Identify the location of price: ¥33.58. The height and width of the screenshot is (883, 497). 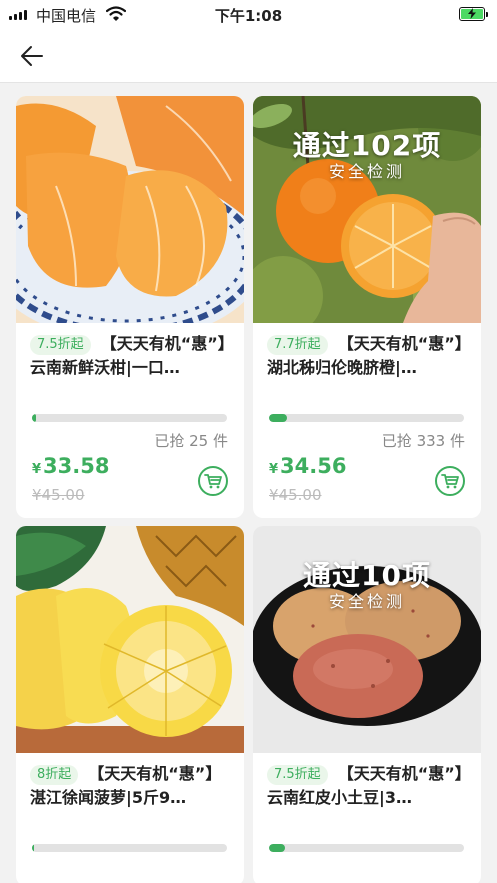
(71, 466).